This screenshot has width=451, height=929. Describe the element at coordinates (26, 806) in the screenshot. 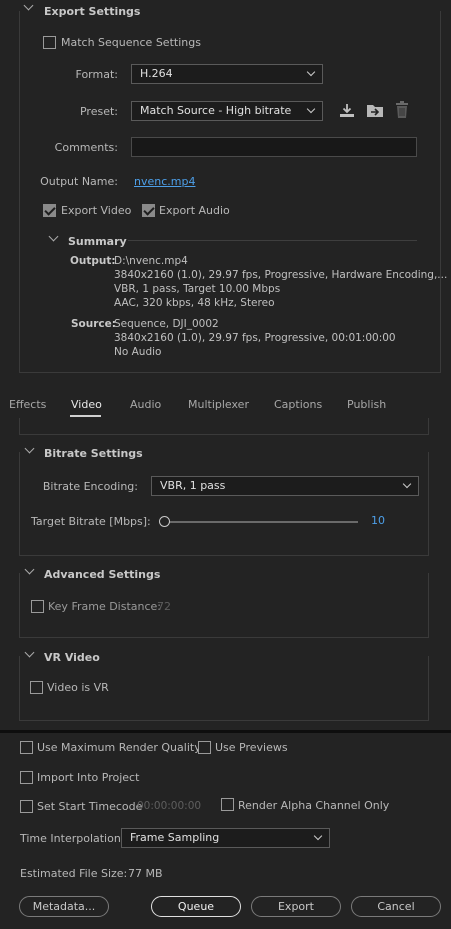

I see `start-timecode-checkbox` at that location.